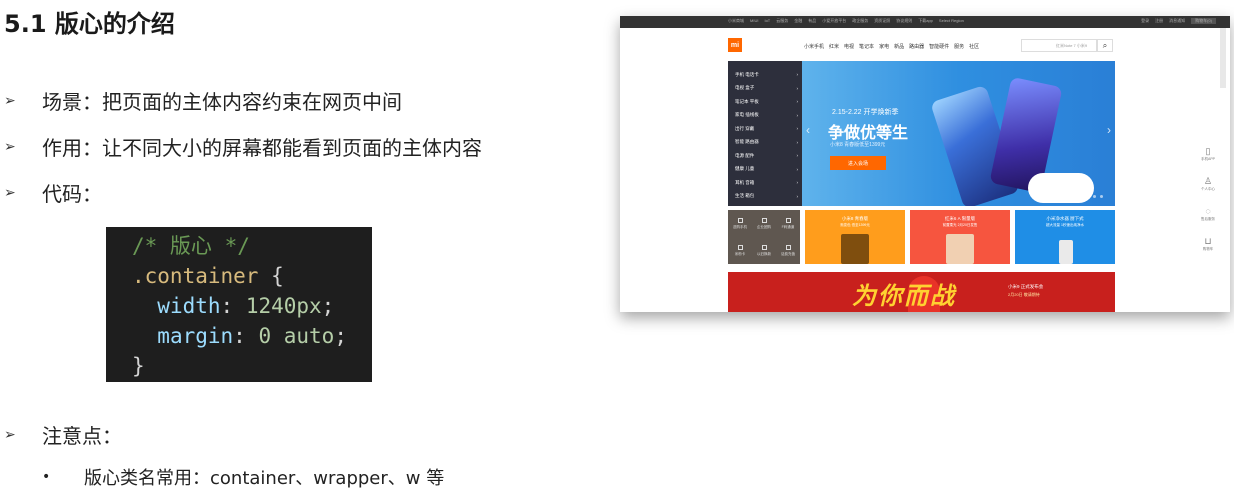  Describe the element at coordinates (1065, 237) in the screenshot. I see `promo-card: 小米净水器 厨下式 超大流量 1秒速出纯净水` at that location.